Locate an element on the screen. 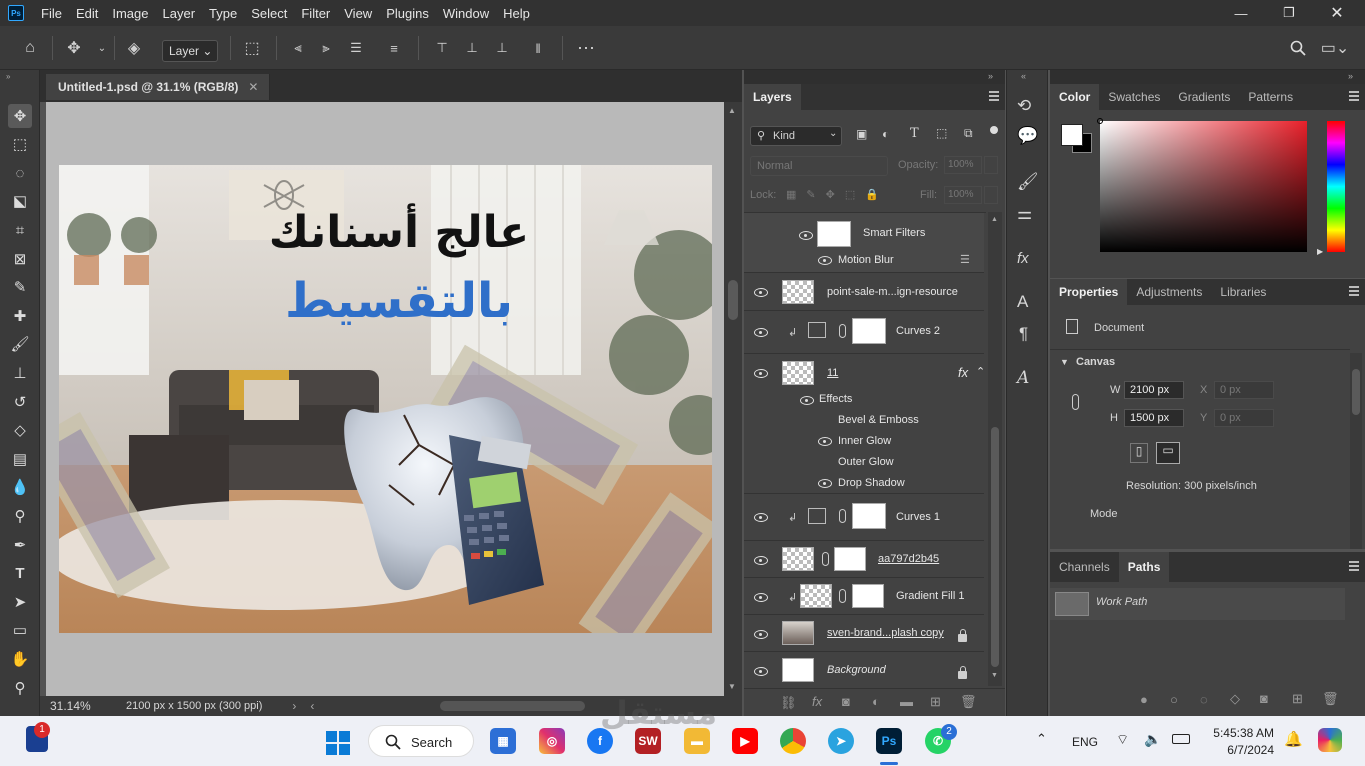 The image size is (1365, 766). tab-properties: Properties is located at coordinates (1089, 292).